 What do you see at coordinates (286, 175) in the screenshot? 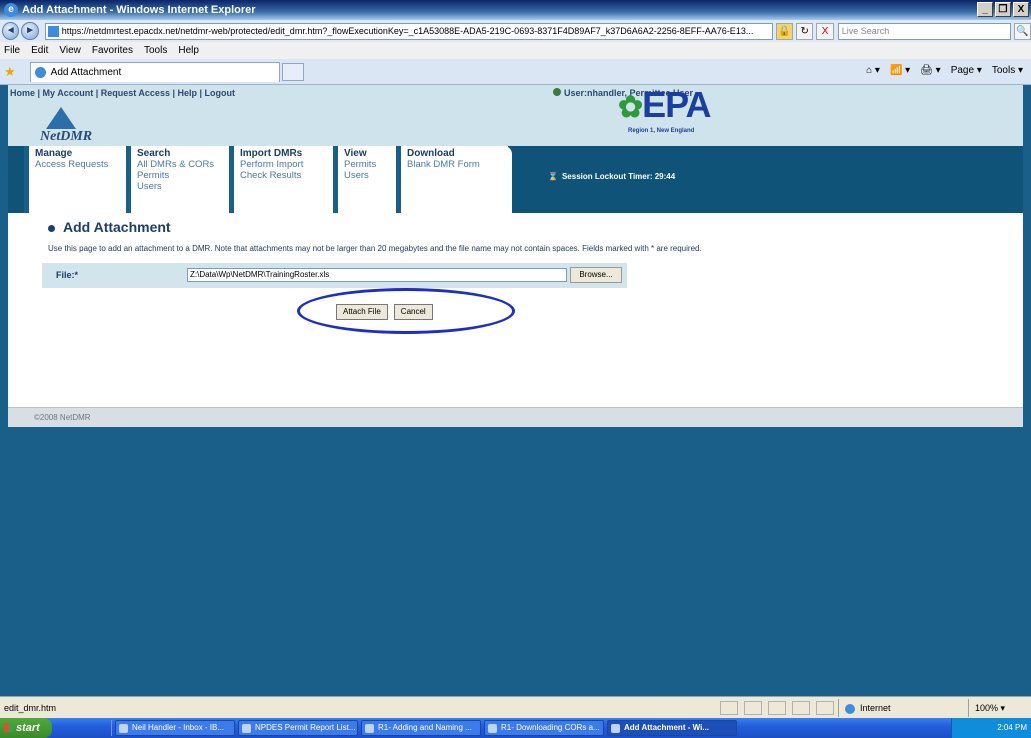
I see `menu-item-check-results: Check Results` at bounding box center [286, 175].